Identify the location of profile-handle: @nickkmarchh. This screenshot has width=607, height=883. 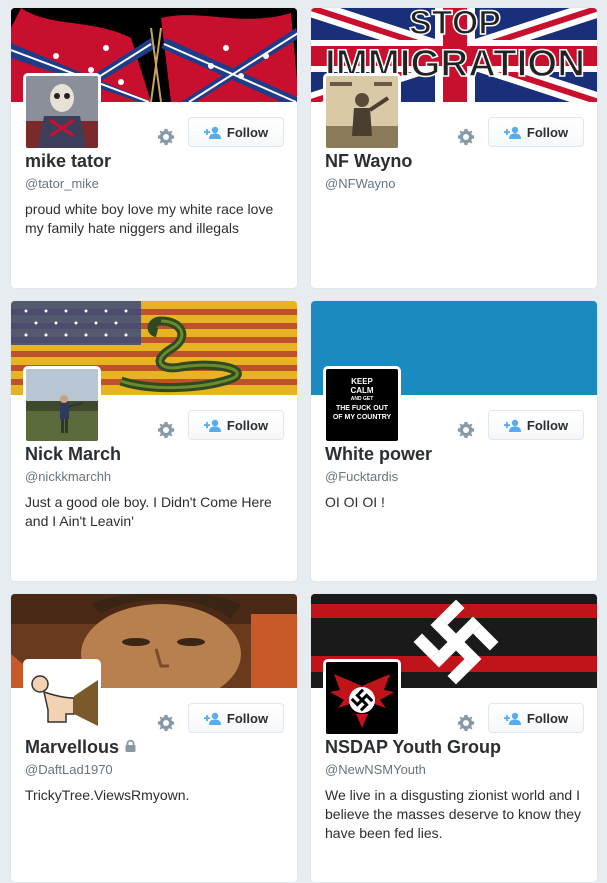
(68, 476).